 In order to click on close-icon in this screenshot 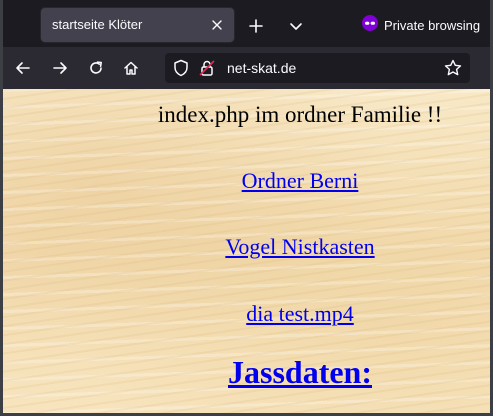, I will do `click(217, 25)`.